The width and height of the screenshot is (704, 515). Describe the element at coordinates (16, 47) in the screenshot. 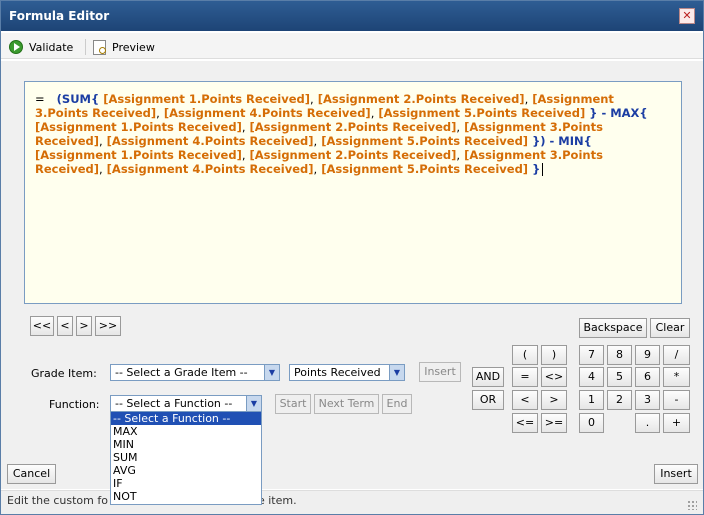

I see `play-icon` at that location.